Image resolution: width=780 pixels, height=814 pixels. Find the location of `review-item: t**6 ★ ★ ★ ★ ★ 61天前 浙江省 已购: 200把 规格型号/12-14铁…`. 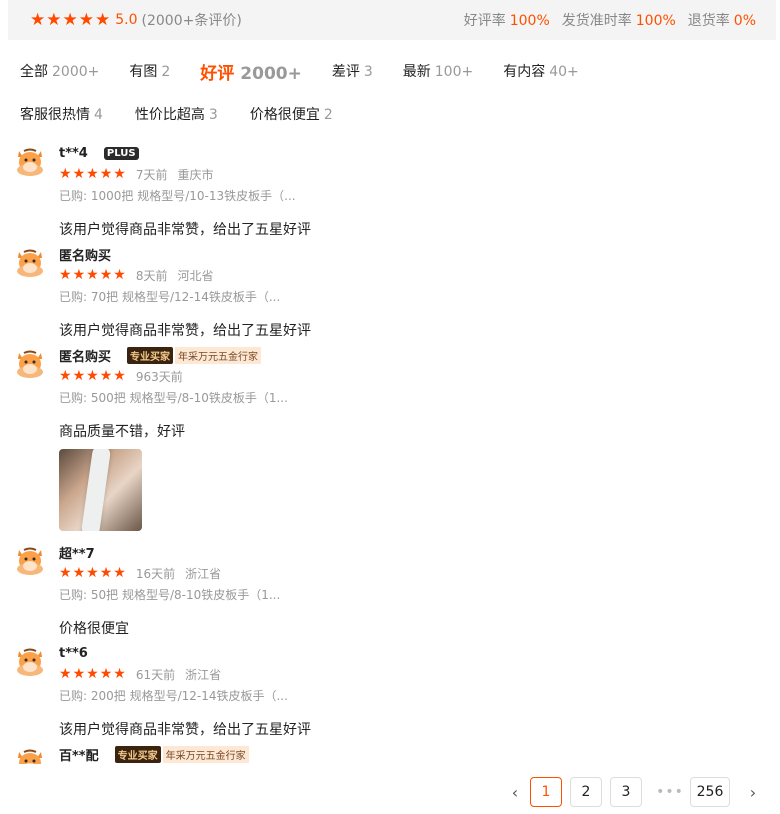

review-item: t**6 ★ ★ ★ ★ ★ 61天前 浙江省 已购: 200把 规格型号/12-14铁… is located at coordinates (390, 691).